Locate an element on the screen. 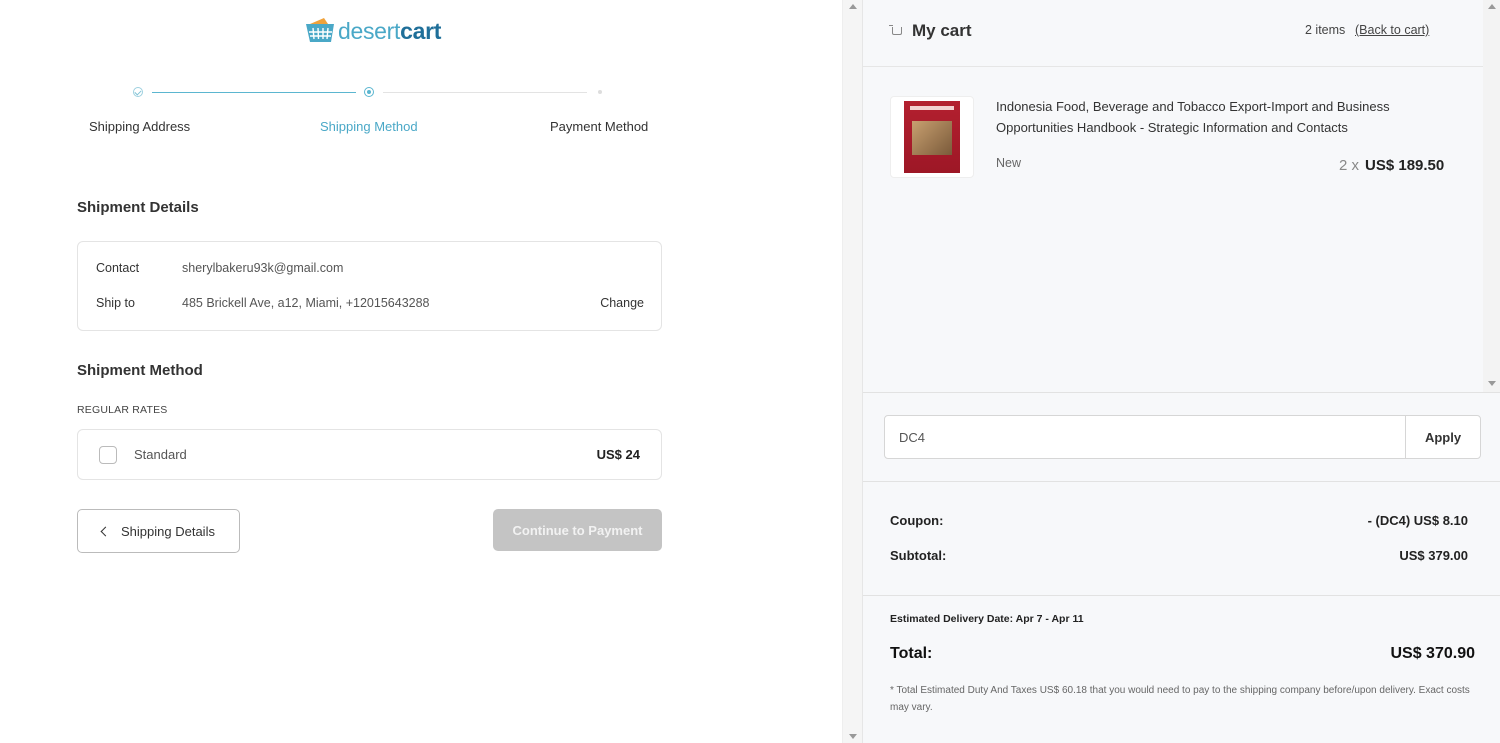  contact-row: Contact sherylbakeru93k@gmail.com is located at coordinates (370, 268).